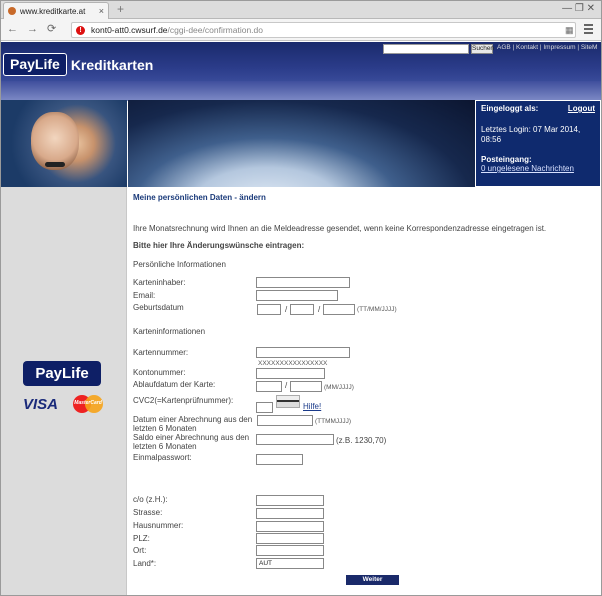 The height and width of the screenshot is (596, 602). I want to click on section-personal: Persönliche Informationen, so click(179, 264).